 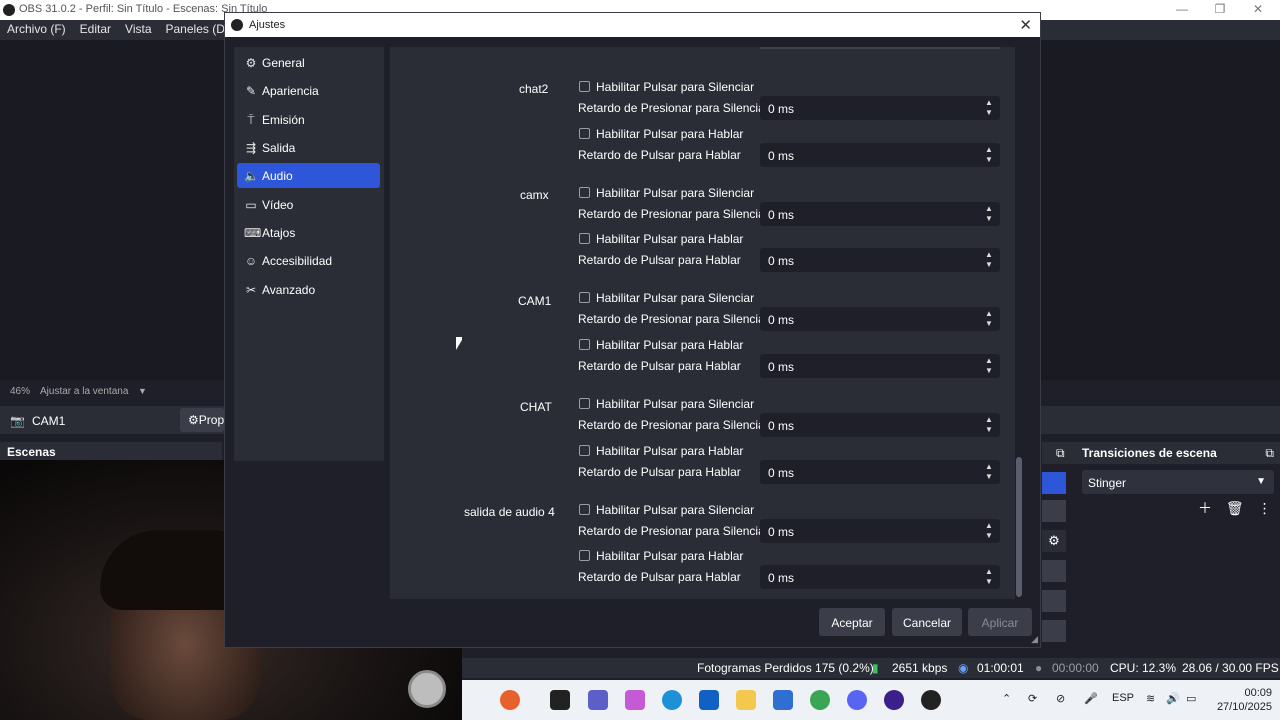 I want to click on transition-select: Stinger ▼, so click(x=1178, y=482).